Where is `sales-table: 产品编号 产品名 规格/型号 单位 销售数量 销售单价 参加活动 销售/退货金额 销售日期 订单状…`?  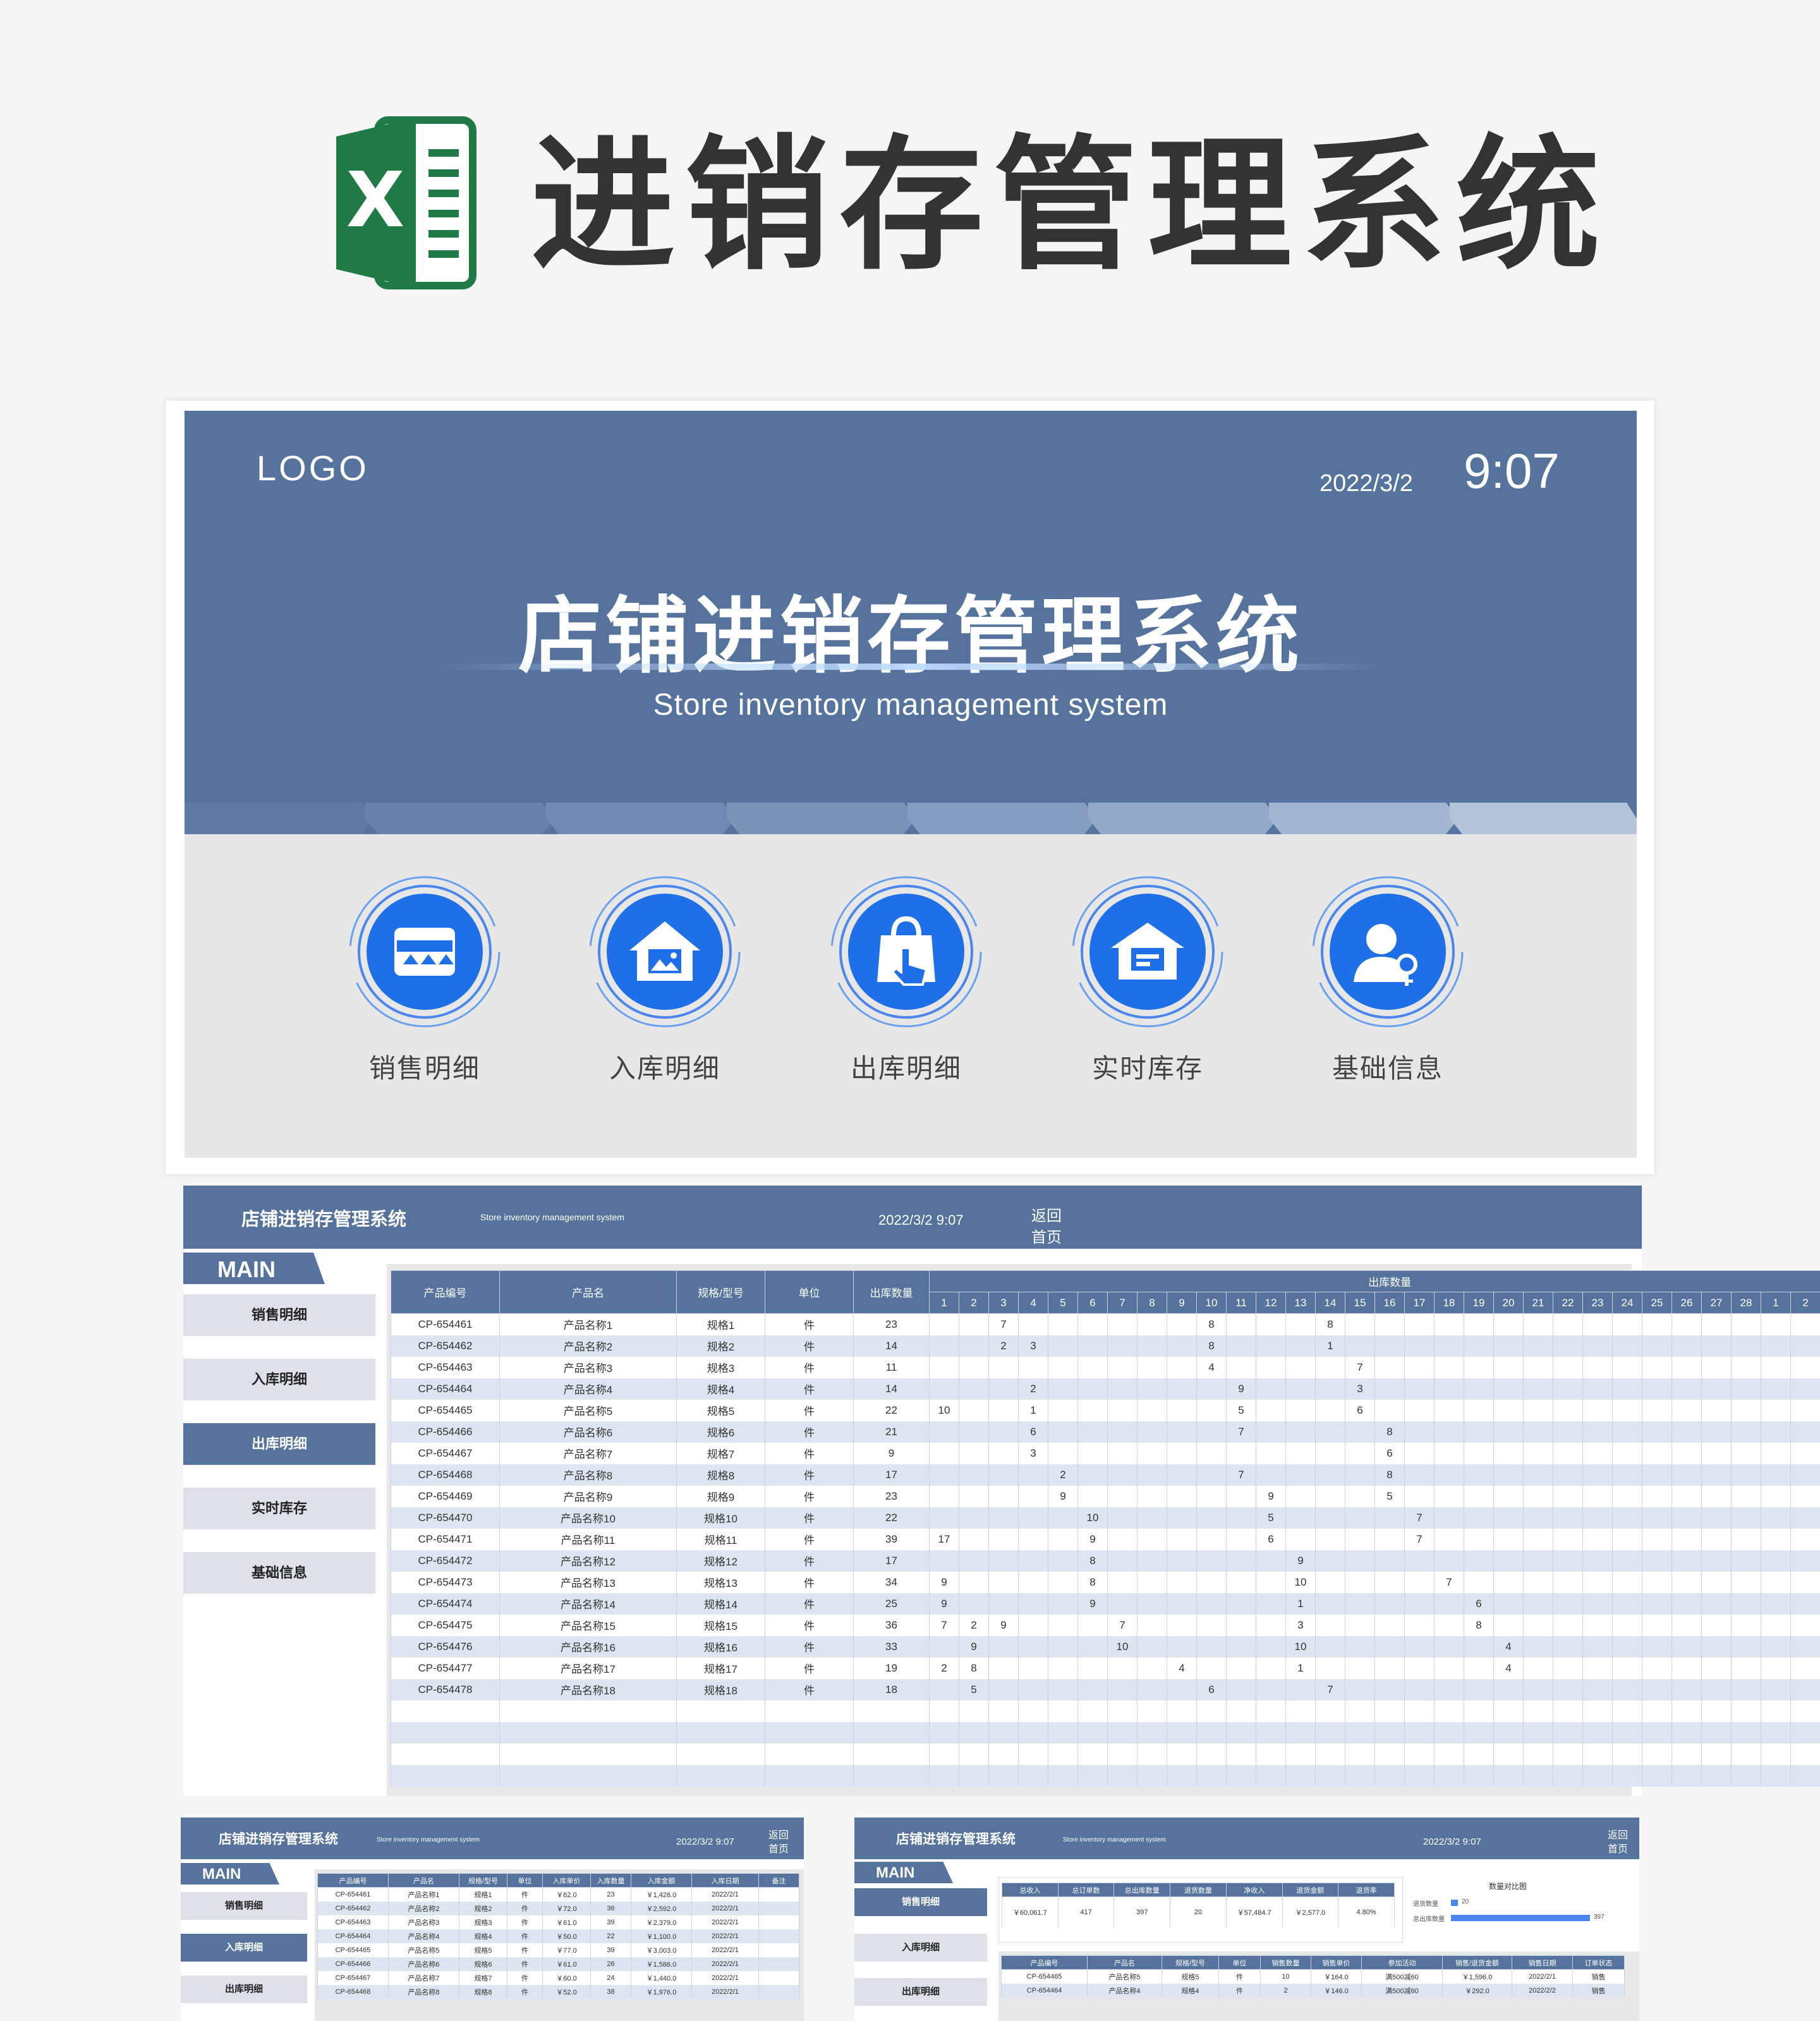 sales-table: 产品编号 产品名 规格/型号 单位 销售数量 销售单价 参加活动 销售/退货金额 销售日期 订单状… is located at coordinates (1313, 1976).